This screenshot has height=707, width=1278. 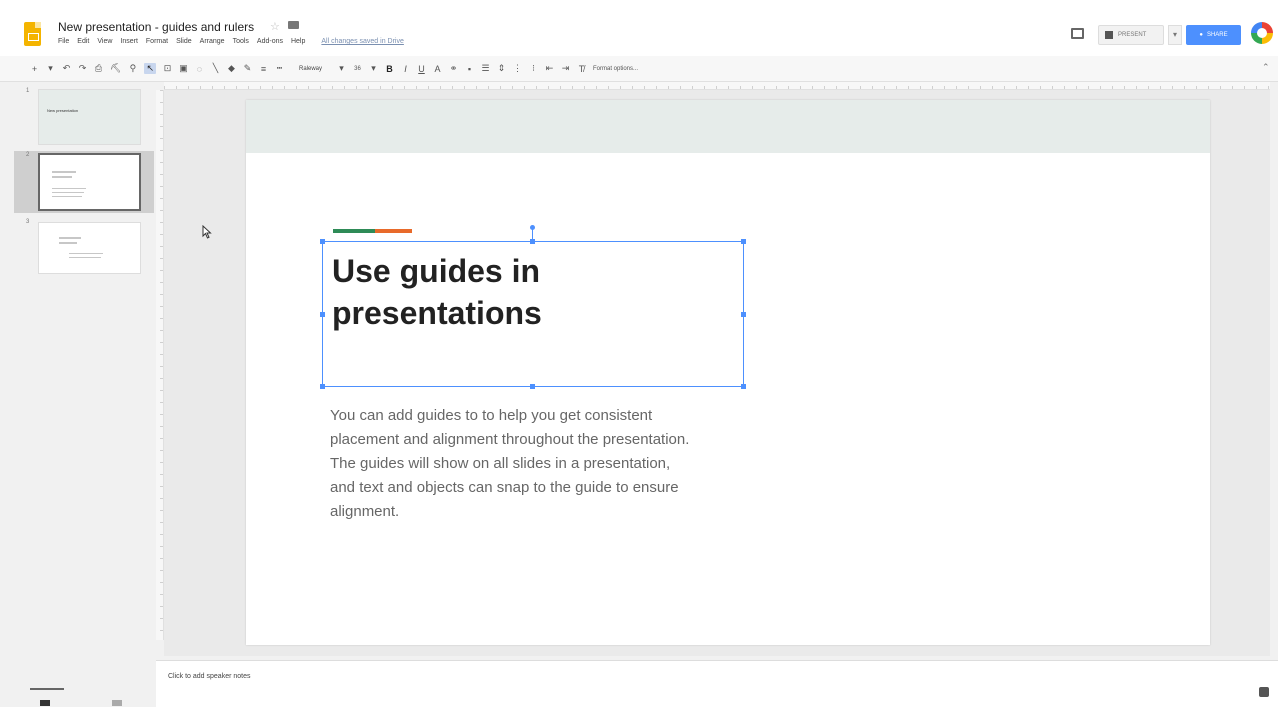 What do you see at coordinates (293, 25) in the screenshot?
I see `folder-icon` at bounding box center [293, 25].